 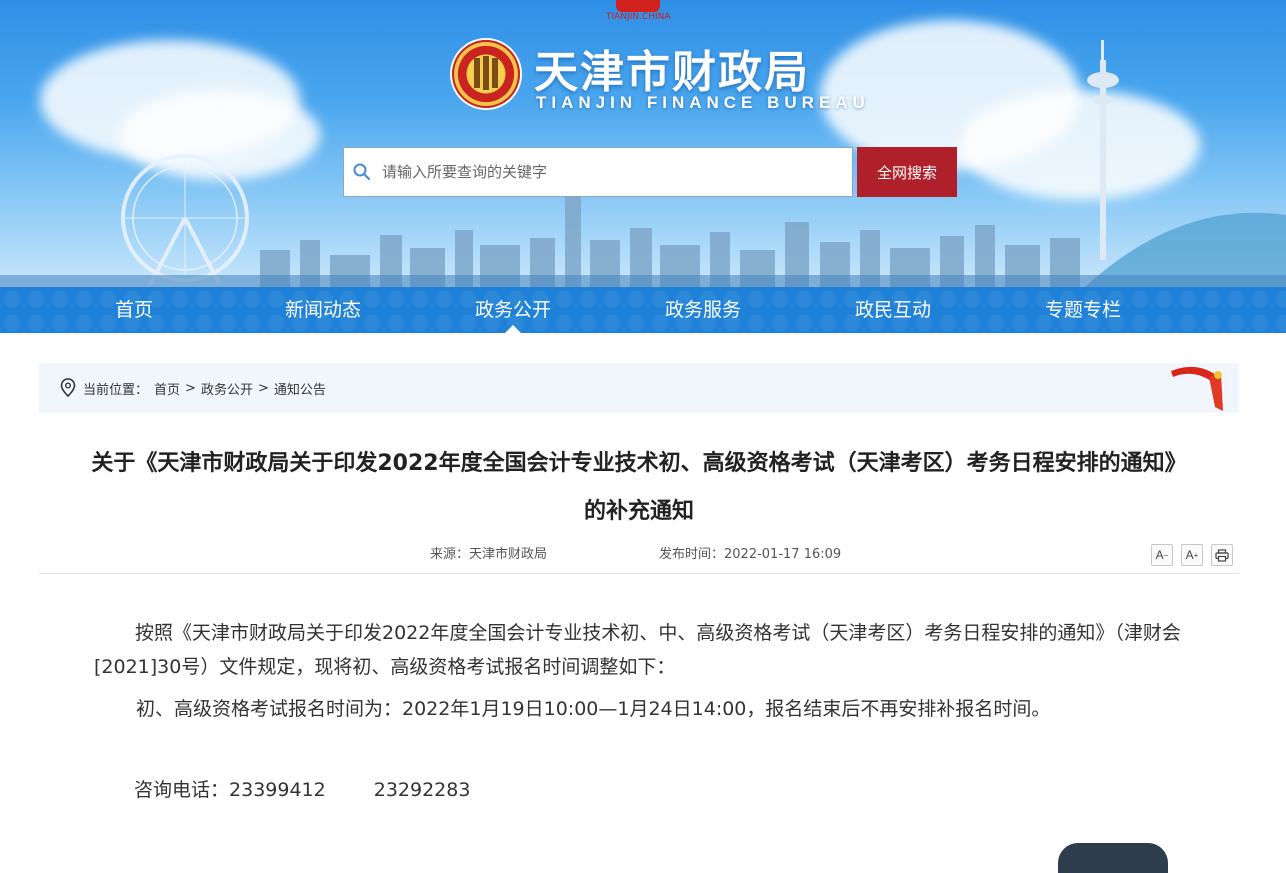 What do you see at coordinates (134, 310) in the screenshot?
I see `nav-item-home: 首页` at bounding box center [134, 310].